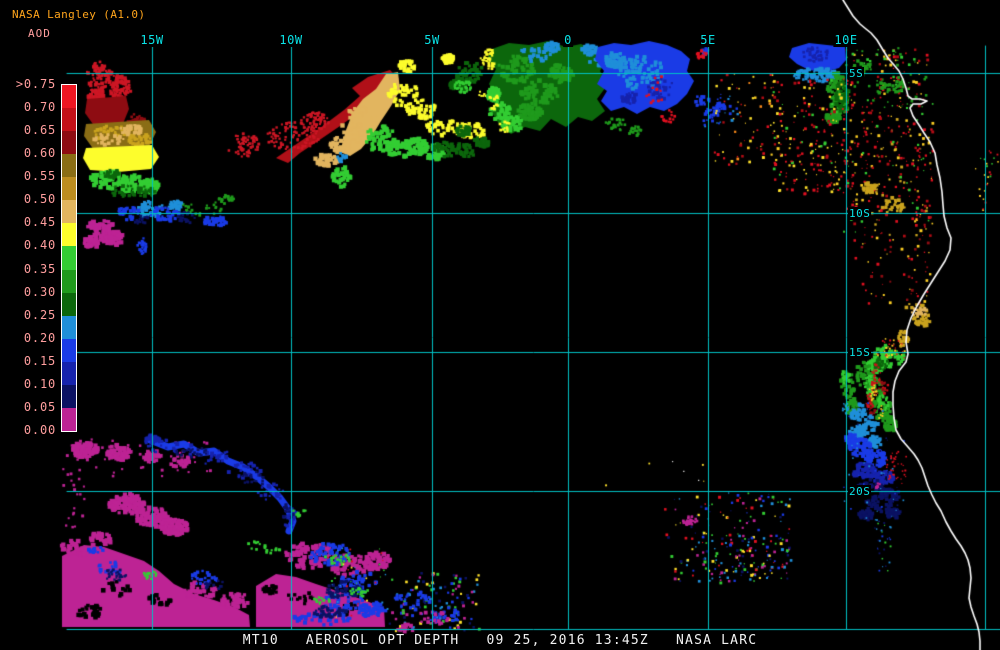 The height and width of the screenshot is (650, 1000). What do you see at coordinates (39, 107) in the screenshot?
I see `legend-tick-label: 0.70` at bounding box center [39, 107].